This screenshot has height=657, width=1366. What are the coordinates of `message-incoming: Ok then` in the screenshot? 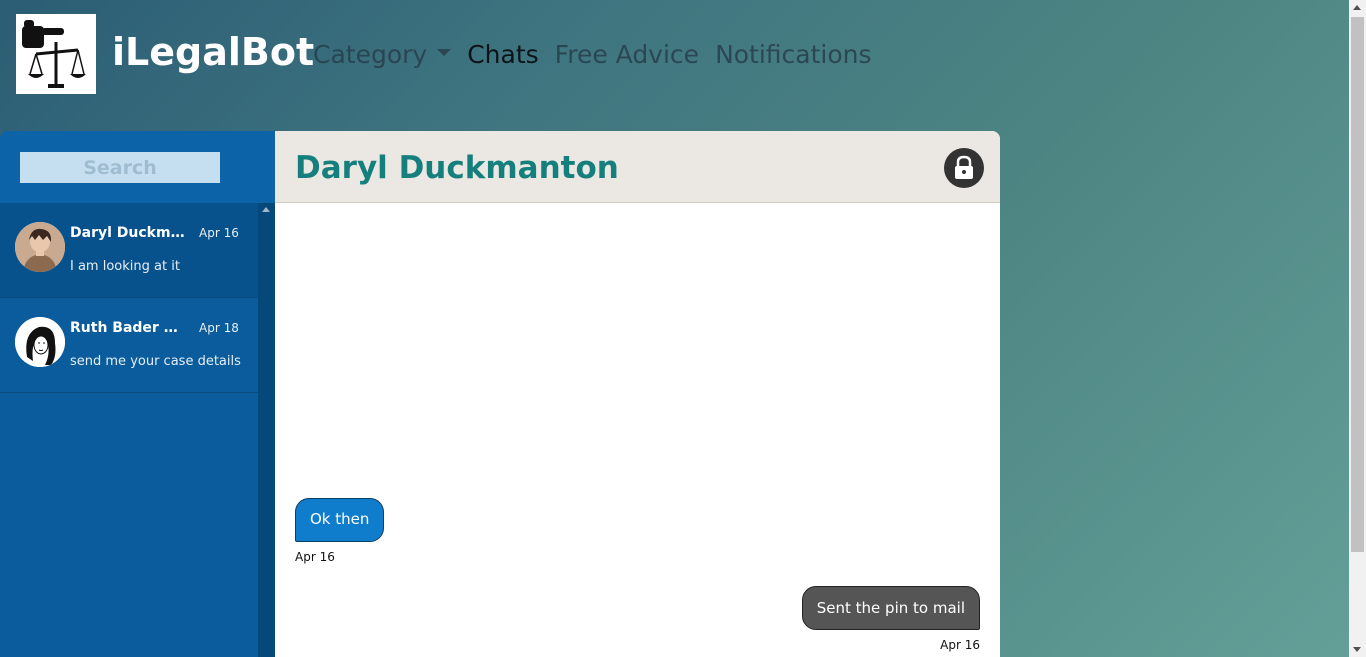 It's located at (340, 520).